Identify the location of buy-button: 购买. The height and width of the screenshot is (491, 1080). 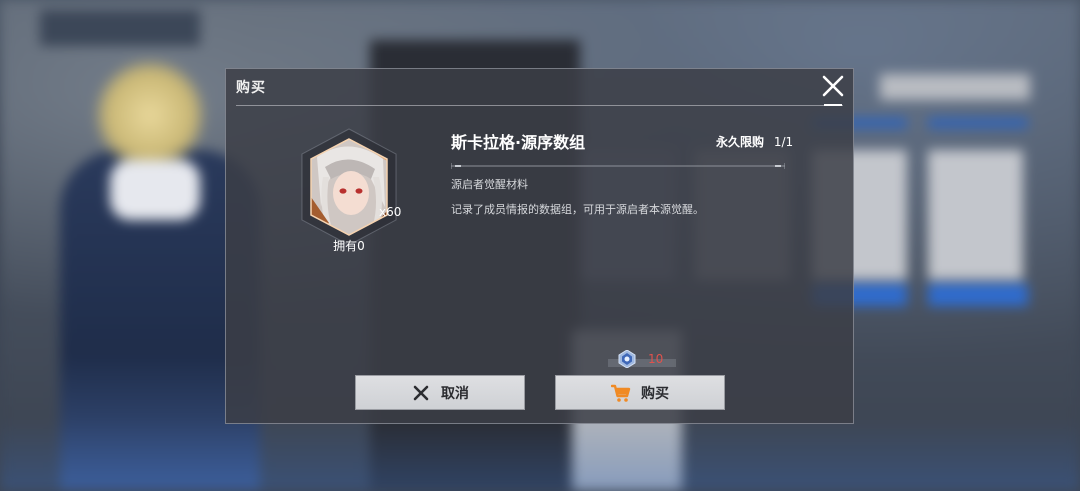
(640, 392).